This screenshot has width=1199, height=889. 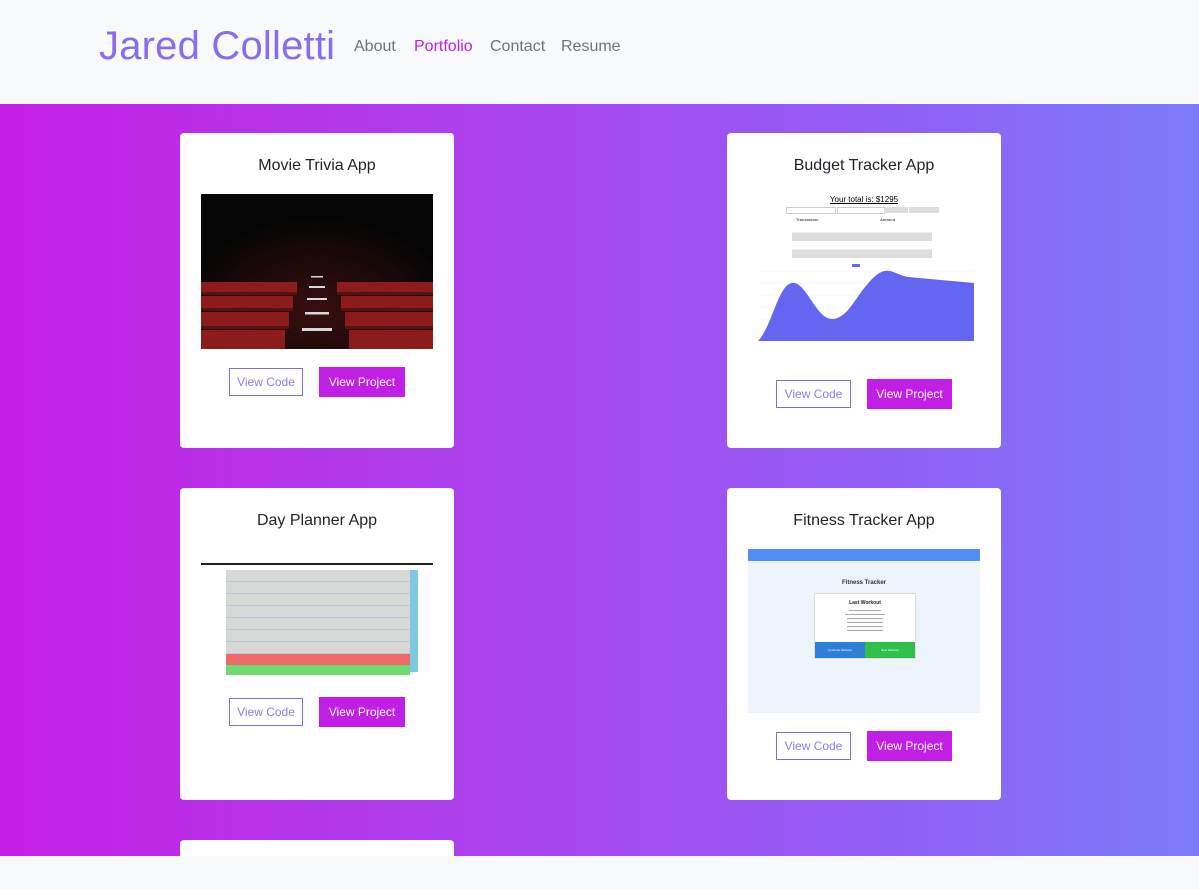 What do you see at coordinates (807, 219) in the screenshot?
I see `transaction-header: Transaction` at bounding box center [807, 219].